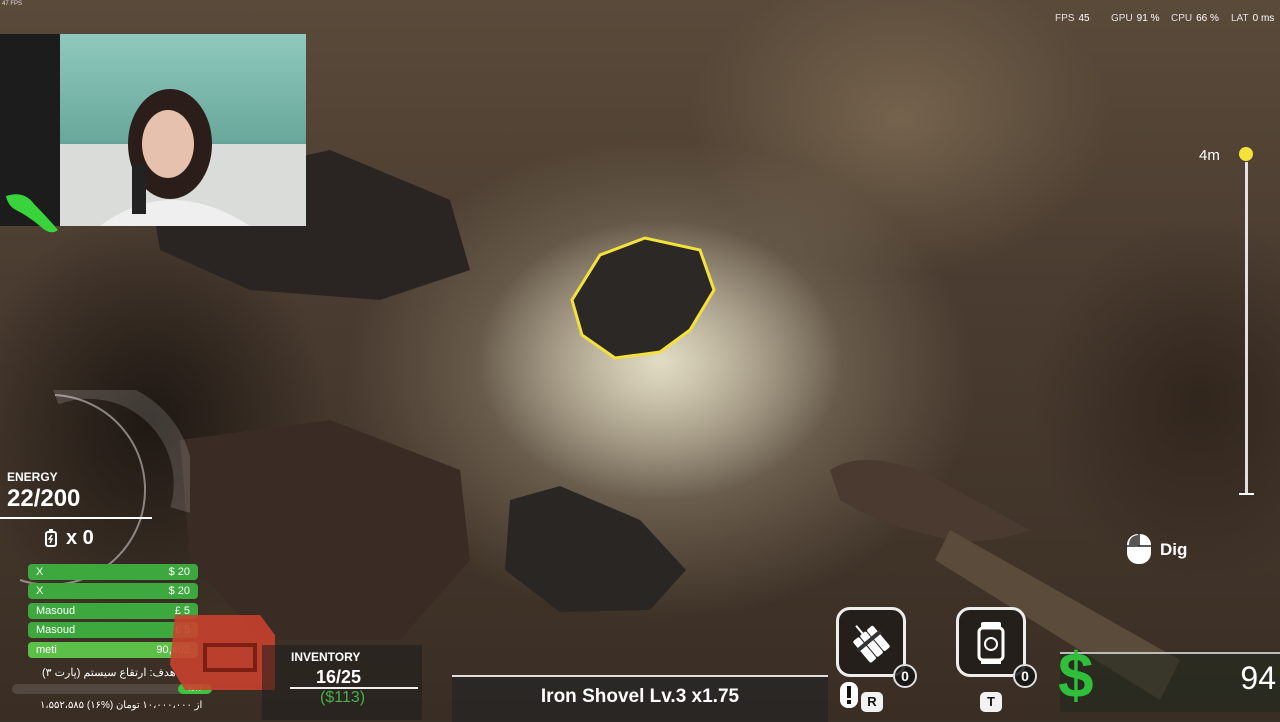 This screenshot has width=1280, height=722. What do you see at coordinates (640, 696) in the screenshot?
I see `tool-name: Iron Shovel Lv.3 x1.75` at bounding box center [640, 696].